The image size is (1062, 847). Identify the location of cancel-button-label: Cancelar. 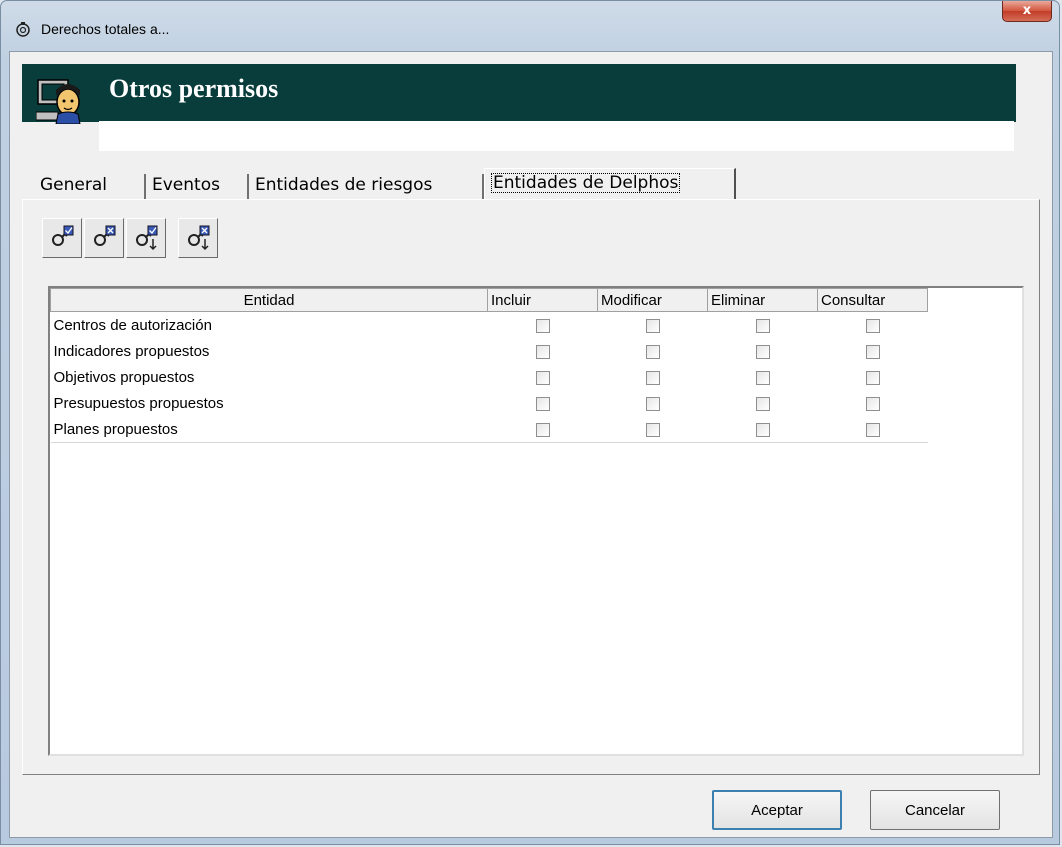
(935, 810).